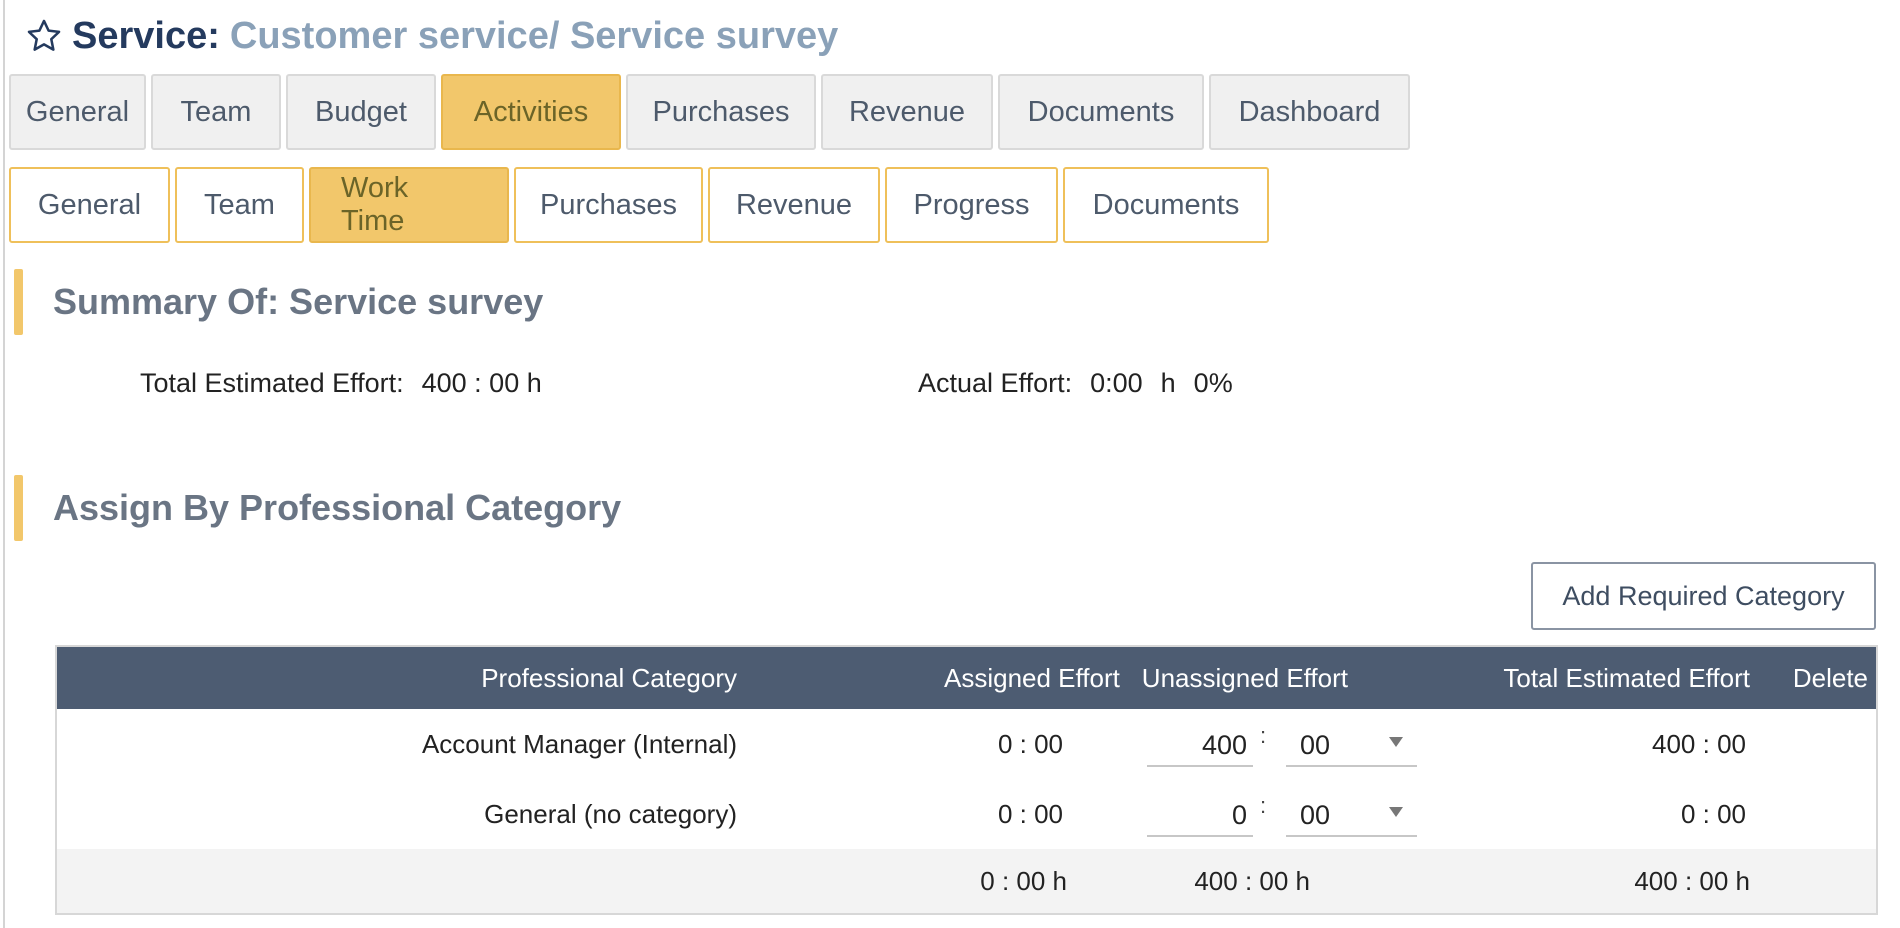 This screenshot has height=928, width=1900. I want to click on title-path: Customer service/ Service survey, so click(534, 36).